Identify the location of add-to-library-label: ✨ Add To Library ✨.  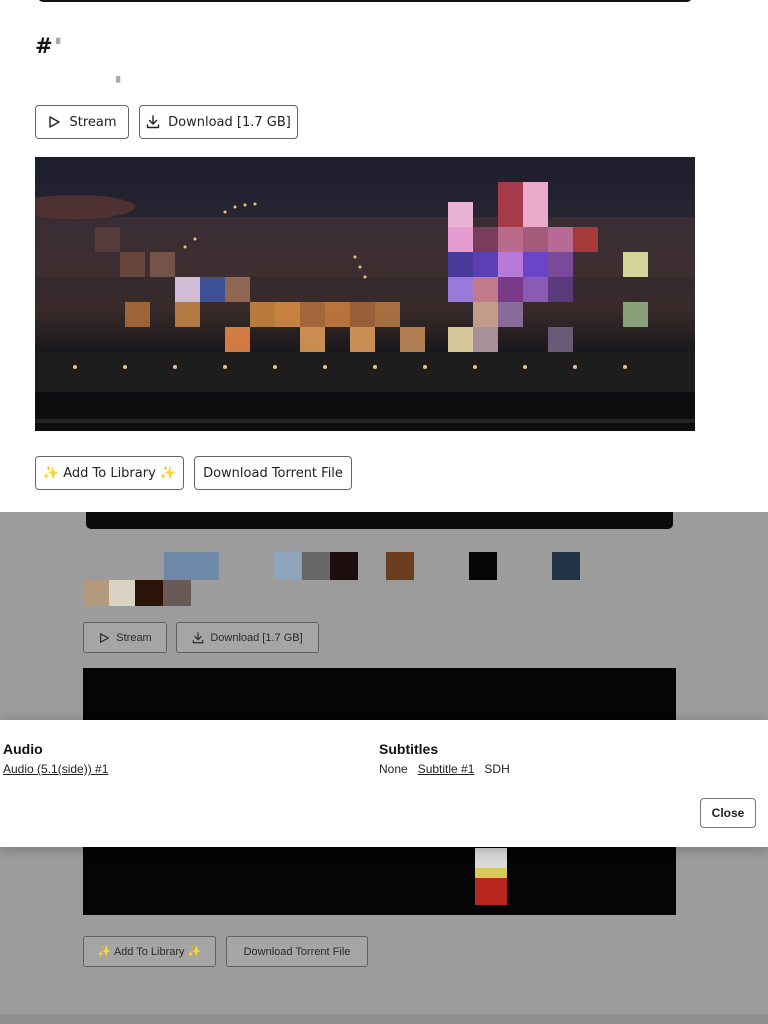
(109, 473).